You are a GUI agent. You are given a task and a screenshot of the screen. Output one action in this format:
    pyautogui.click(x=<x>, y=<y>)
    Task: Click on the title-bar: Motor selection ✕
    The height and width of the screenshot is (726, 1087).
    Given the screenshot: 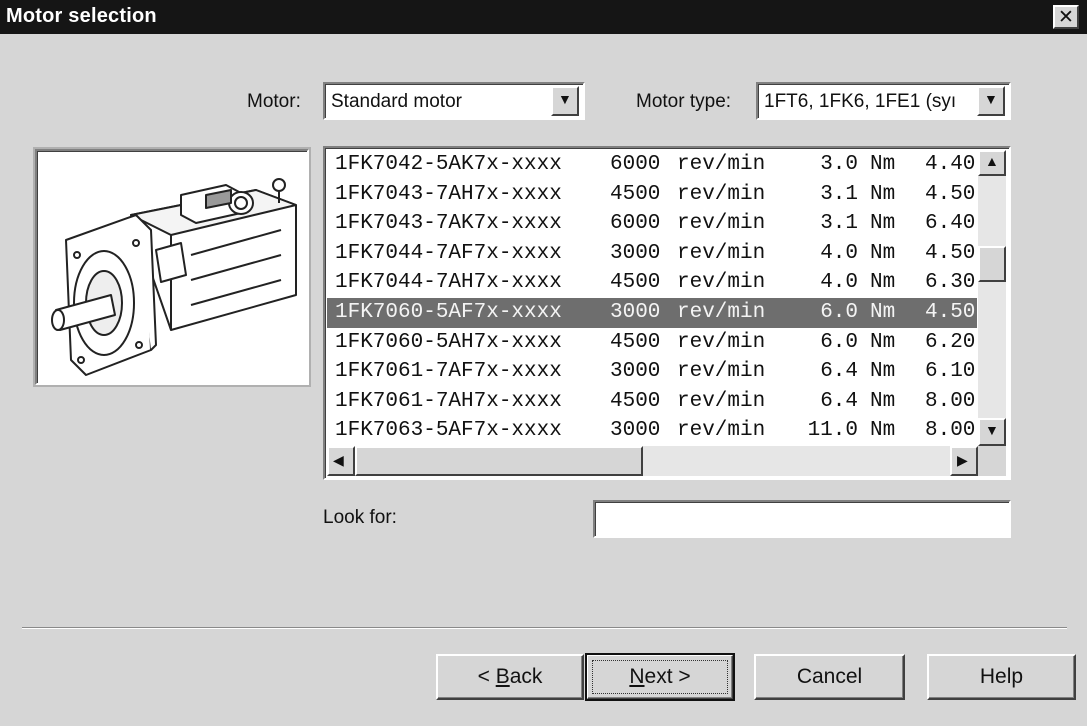 What is the action you would take?
    pyautogui.click(x=543, y=17)
    